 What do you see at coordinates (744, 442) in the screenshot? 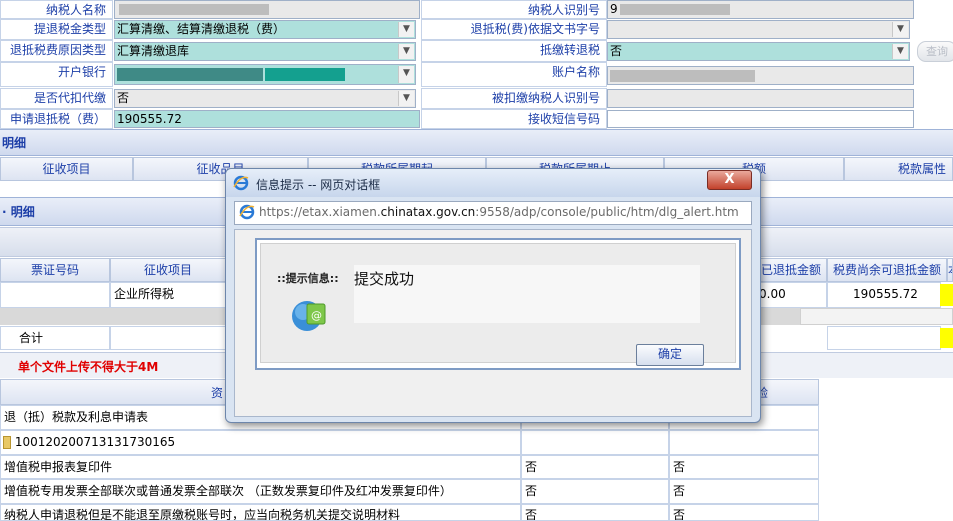
I see `list-item-col-b` at bounding box center [744, 442].